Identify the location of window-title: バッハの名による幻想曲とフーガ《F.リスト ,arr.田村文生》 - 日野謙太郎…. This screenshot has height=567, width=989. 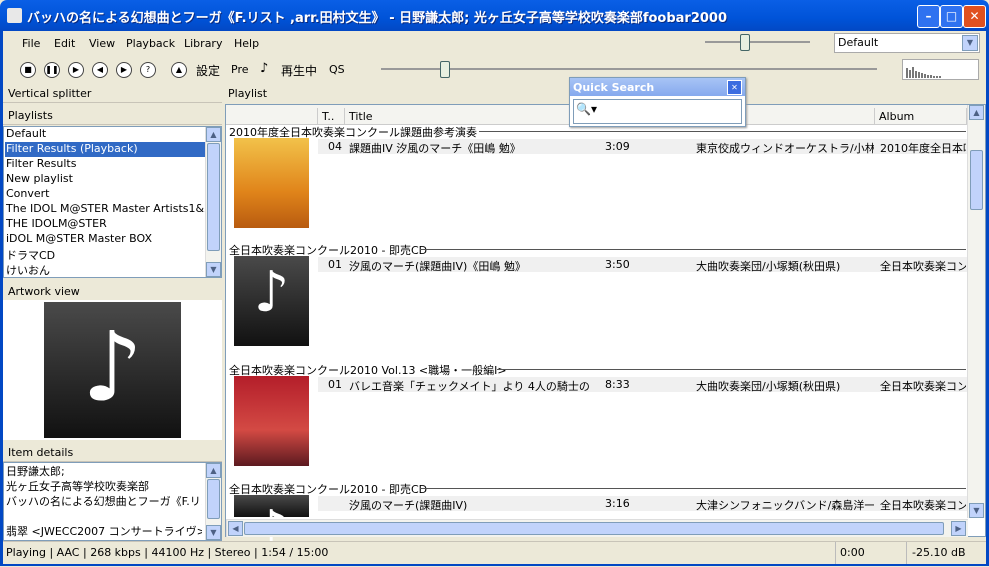
(377, 18).